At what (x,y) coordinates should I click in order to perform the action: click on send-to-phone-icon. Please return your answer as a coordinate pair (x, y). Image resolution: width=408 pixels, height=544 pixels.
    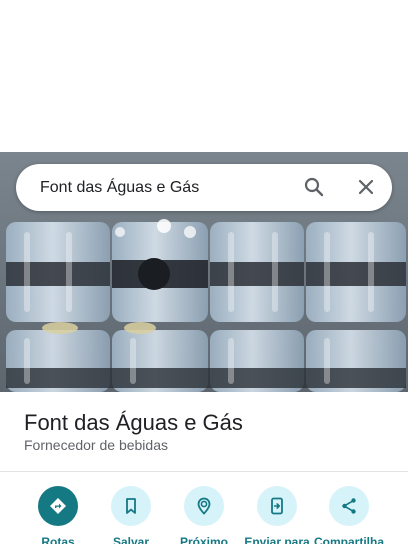
    Looking at the image, I should click on (277, 506).